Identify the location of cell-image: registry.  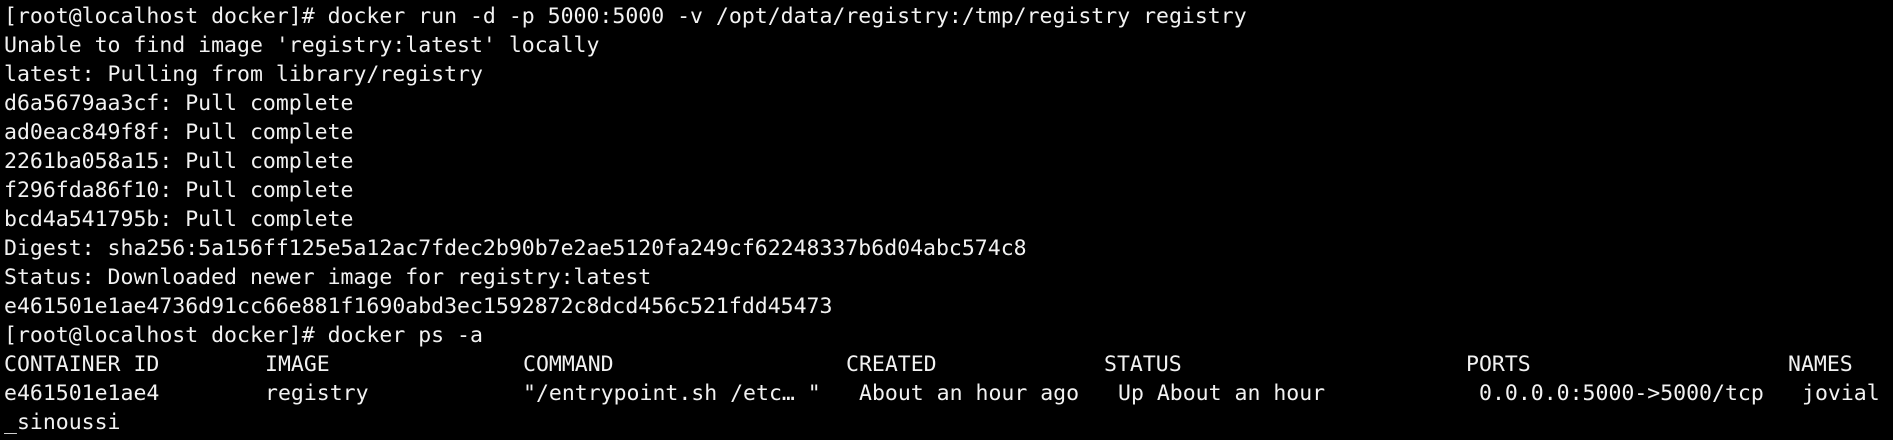
(317, 393).